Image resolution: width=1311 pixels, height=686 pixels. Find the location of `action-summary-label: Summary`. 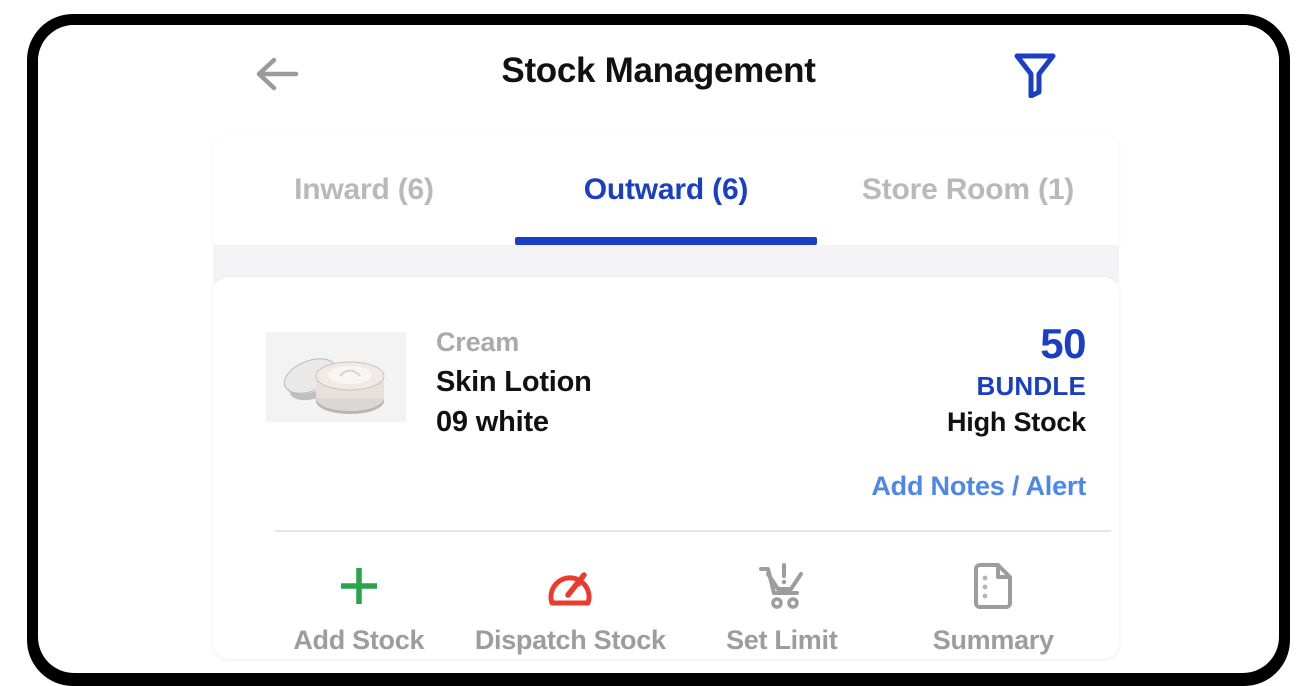

action-summary-label: Summary is located at coordinates (993, 640).